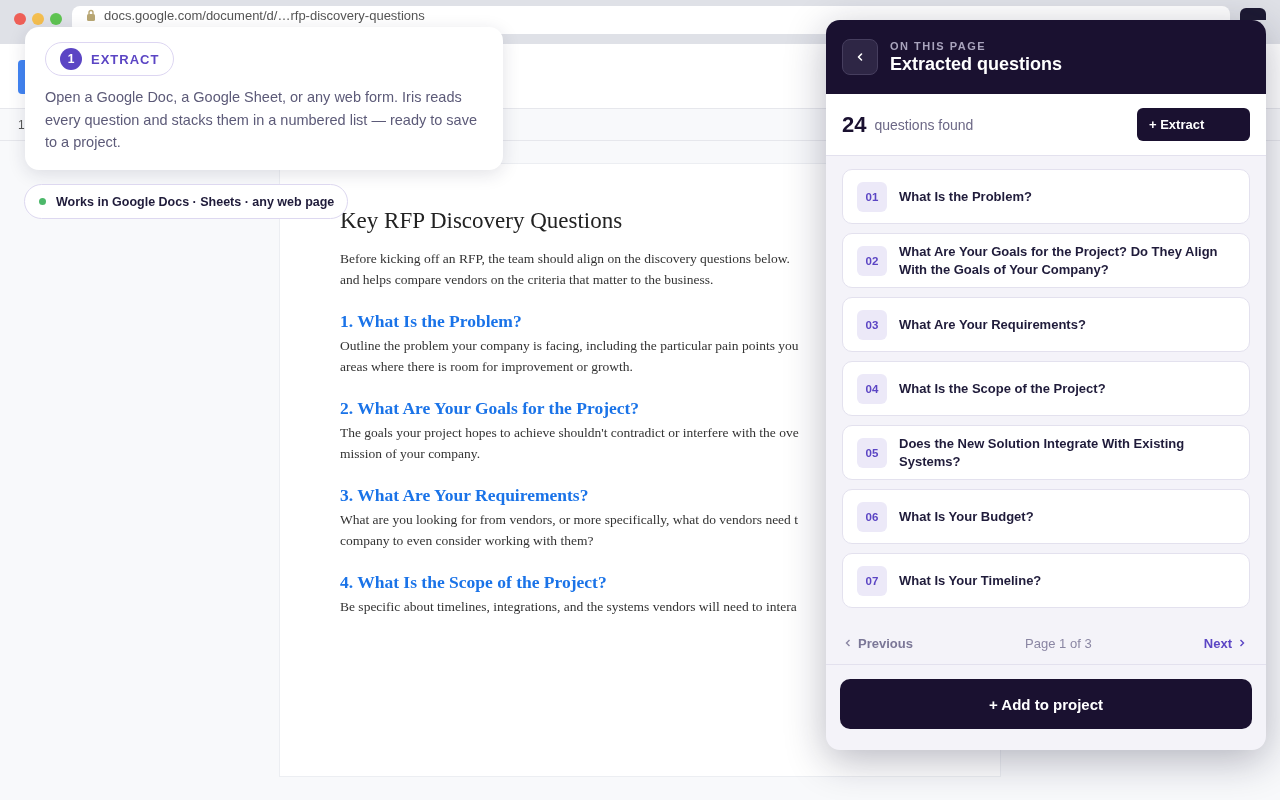 The height and width of the screenshot is (800, 1280). Describe the element at coordinates (38, 19) in the screenshot. I see `minimize-window-dot` at that location.